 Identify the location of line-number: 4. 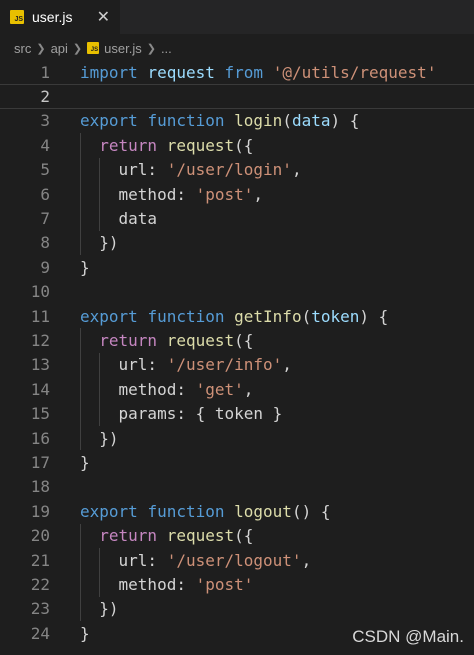
(45, 145).